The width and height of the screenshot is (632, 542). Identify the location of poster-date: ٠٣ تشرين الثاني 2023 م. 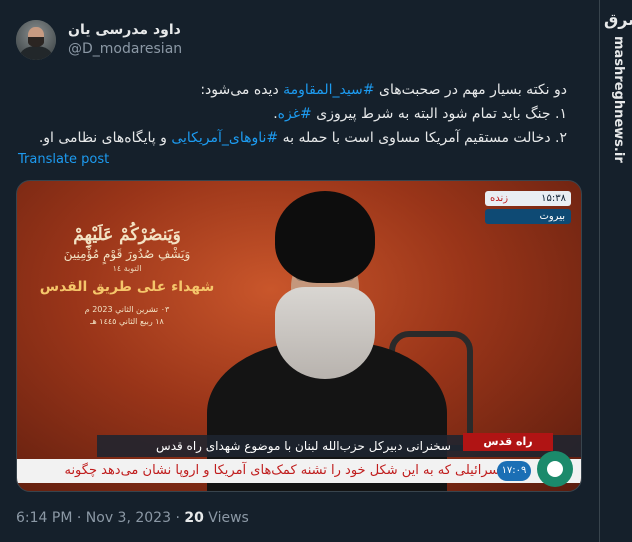
(127, 309).